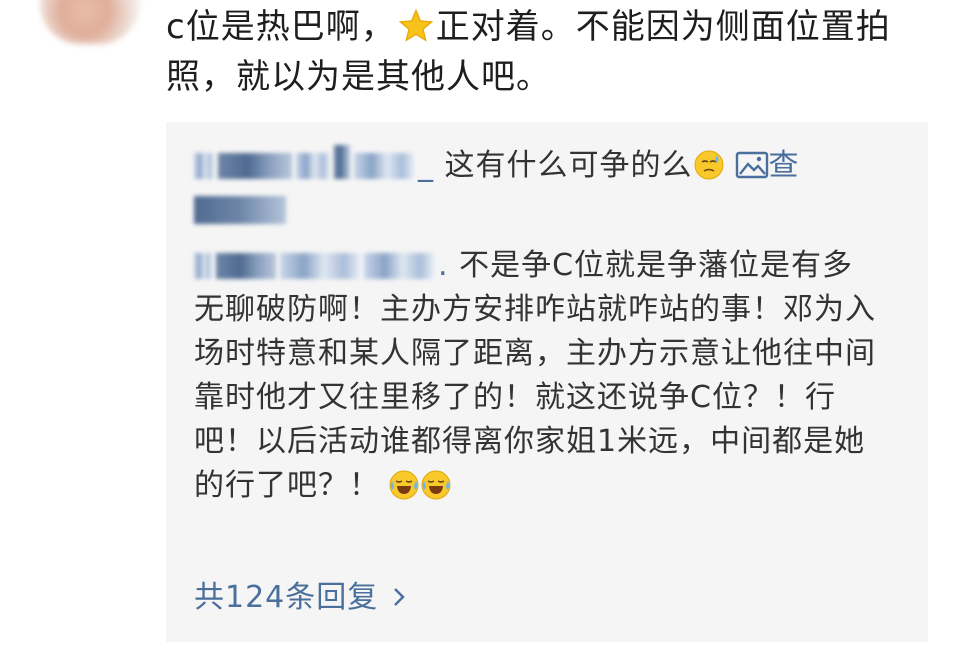  What do you see at coordinates (443, 265) in the screenshot?
I see `reply-username-suffix: .` at bounding box center [443, 265].